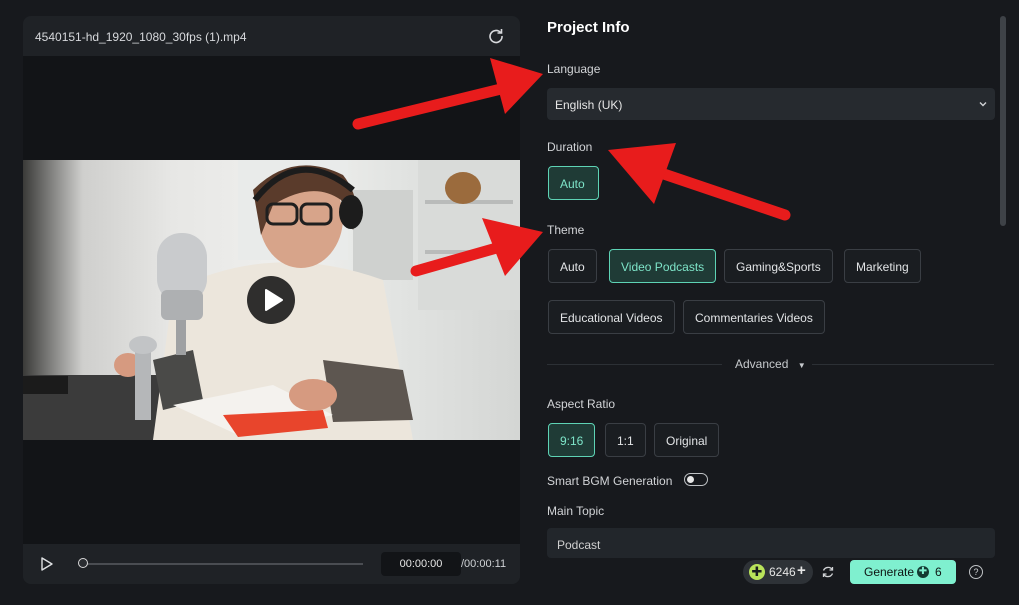  What do you see at coordinates (572, 440) in the screenshot?
I see `aspect-option-9-16: 9:16` at bounding box center [572, 440].